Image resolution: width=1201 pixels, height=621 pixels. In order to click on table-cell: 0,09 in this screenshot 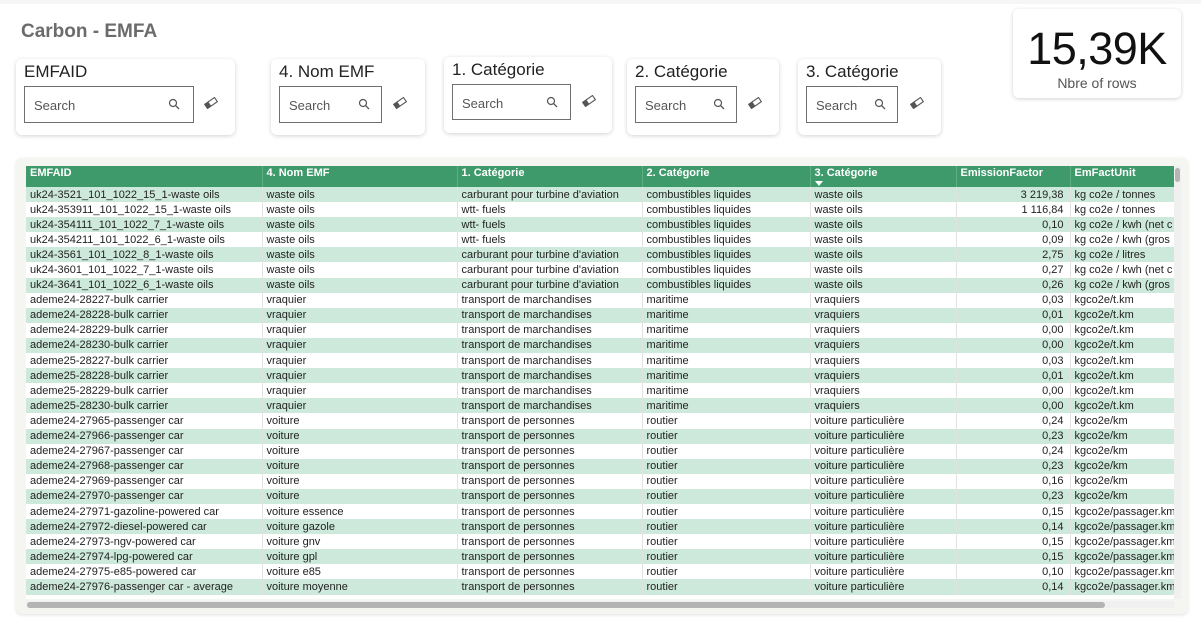, I will do `click(1013, 240)`.